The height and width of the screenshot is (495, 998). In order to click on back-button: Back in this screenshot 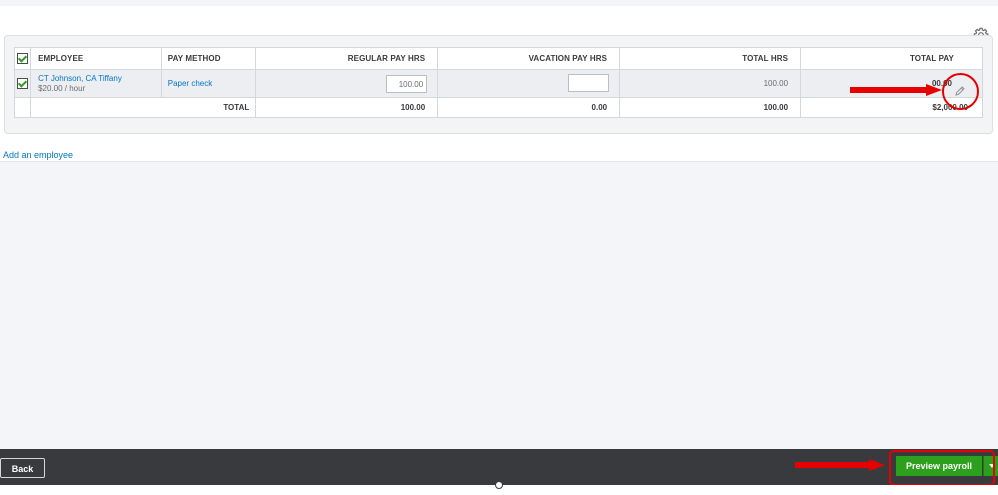, I will do `click(22, 468)`.